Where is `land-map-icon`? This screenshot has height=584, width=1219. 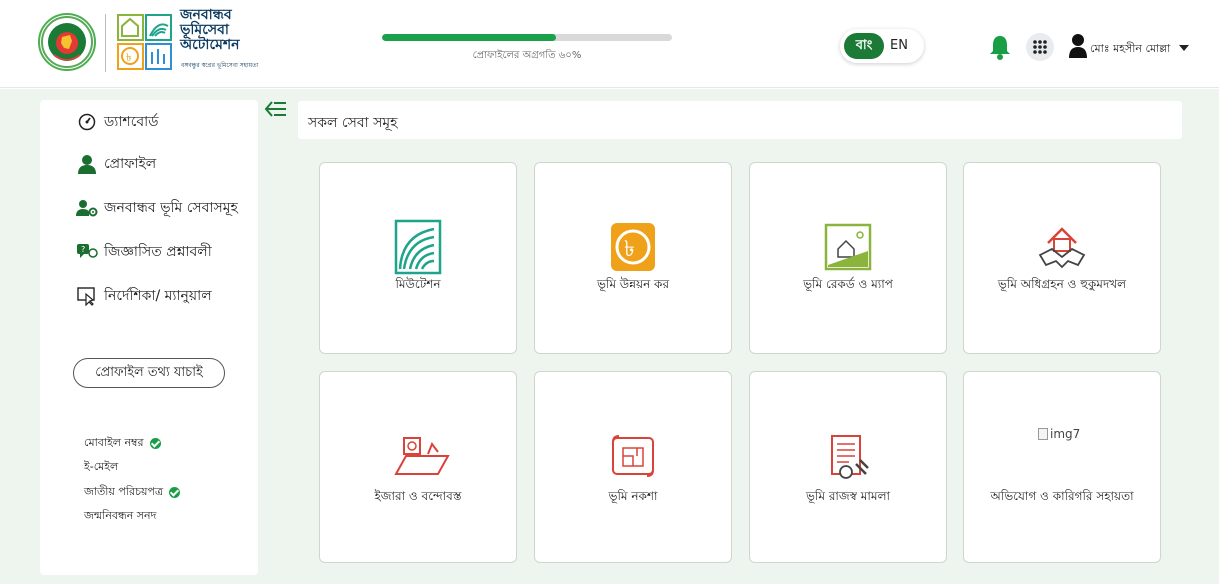 land-map-icon is located at coordinates (848, 247).